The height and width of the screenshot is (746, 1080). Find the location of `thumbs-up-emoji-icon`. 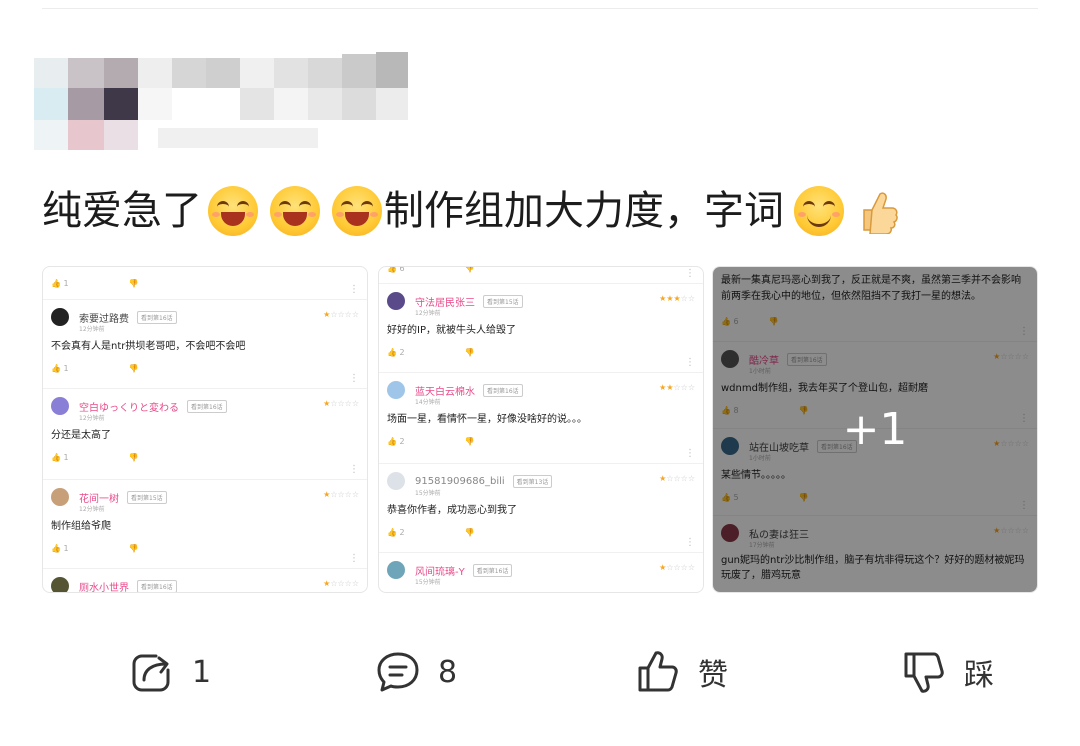

thumbs-up-emoji-icon is located at coordinates (878, 211).